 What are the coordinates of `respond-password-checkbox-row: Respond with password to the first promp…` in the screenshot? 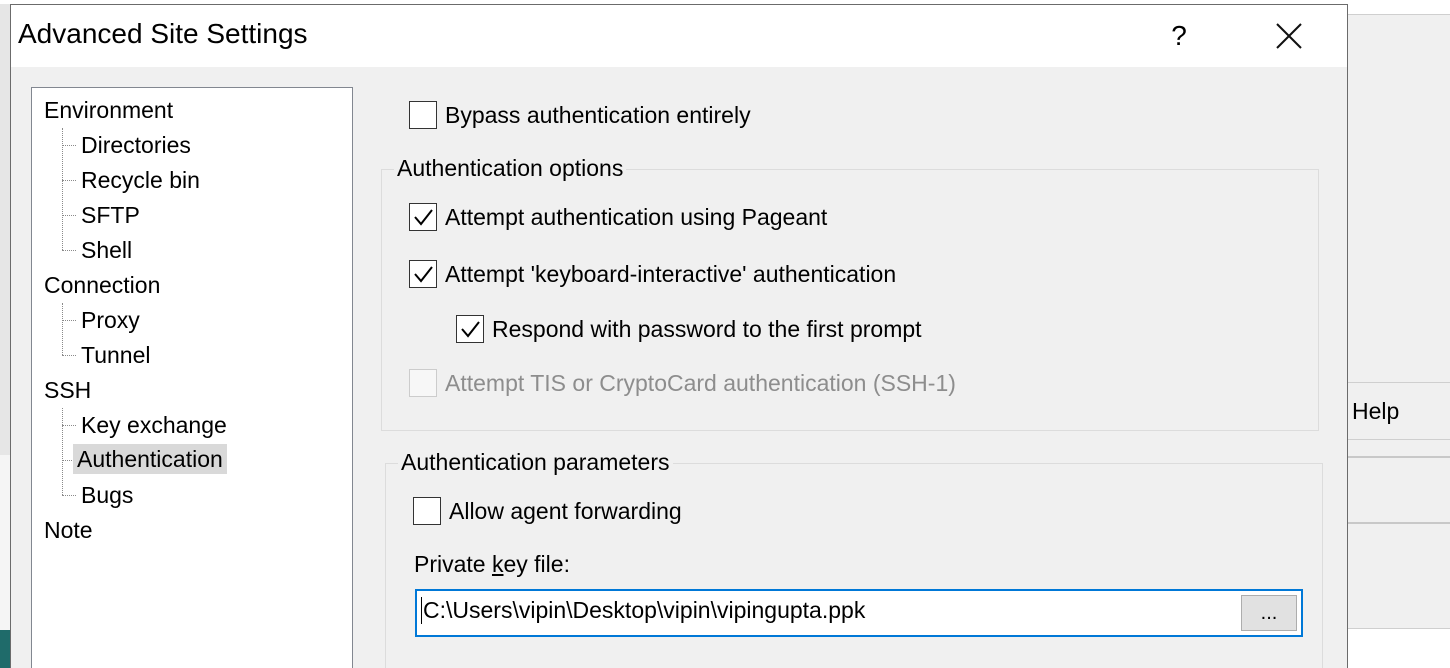 It's located at (689, 329).